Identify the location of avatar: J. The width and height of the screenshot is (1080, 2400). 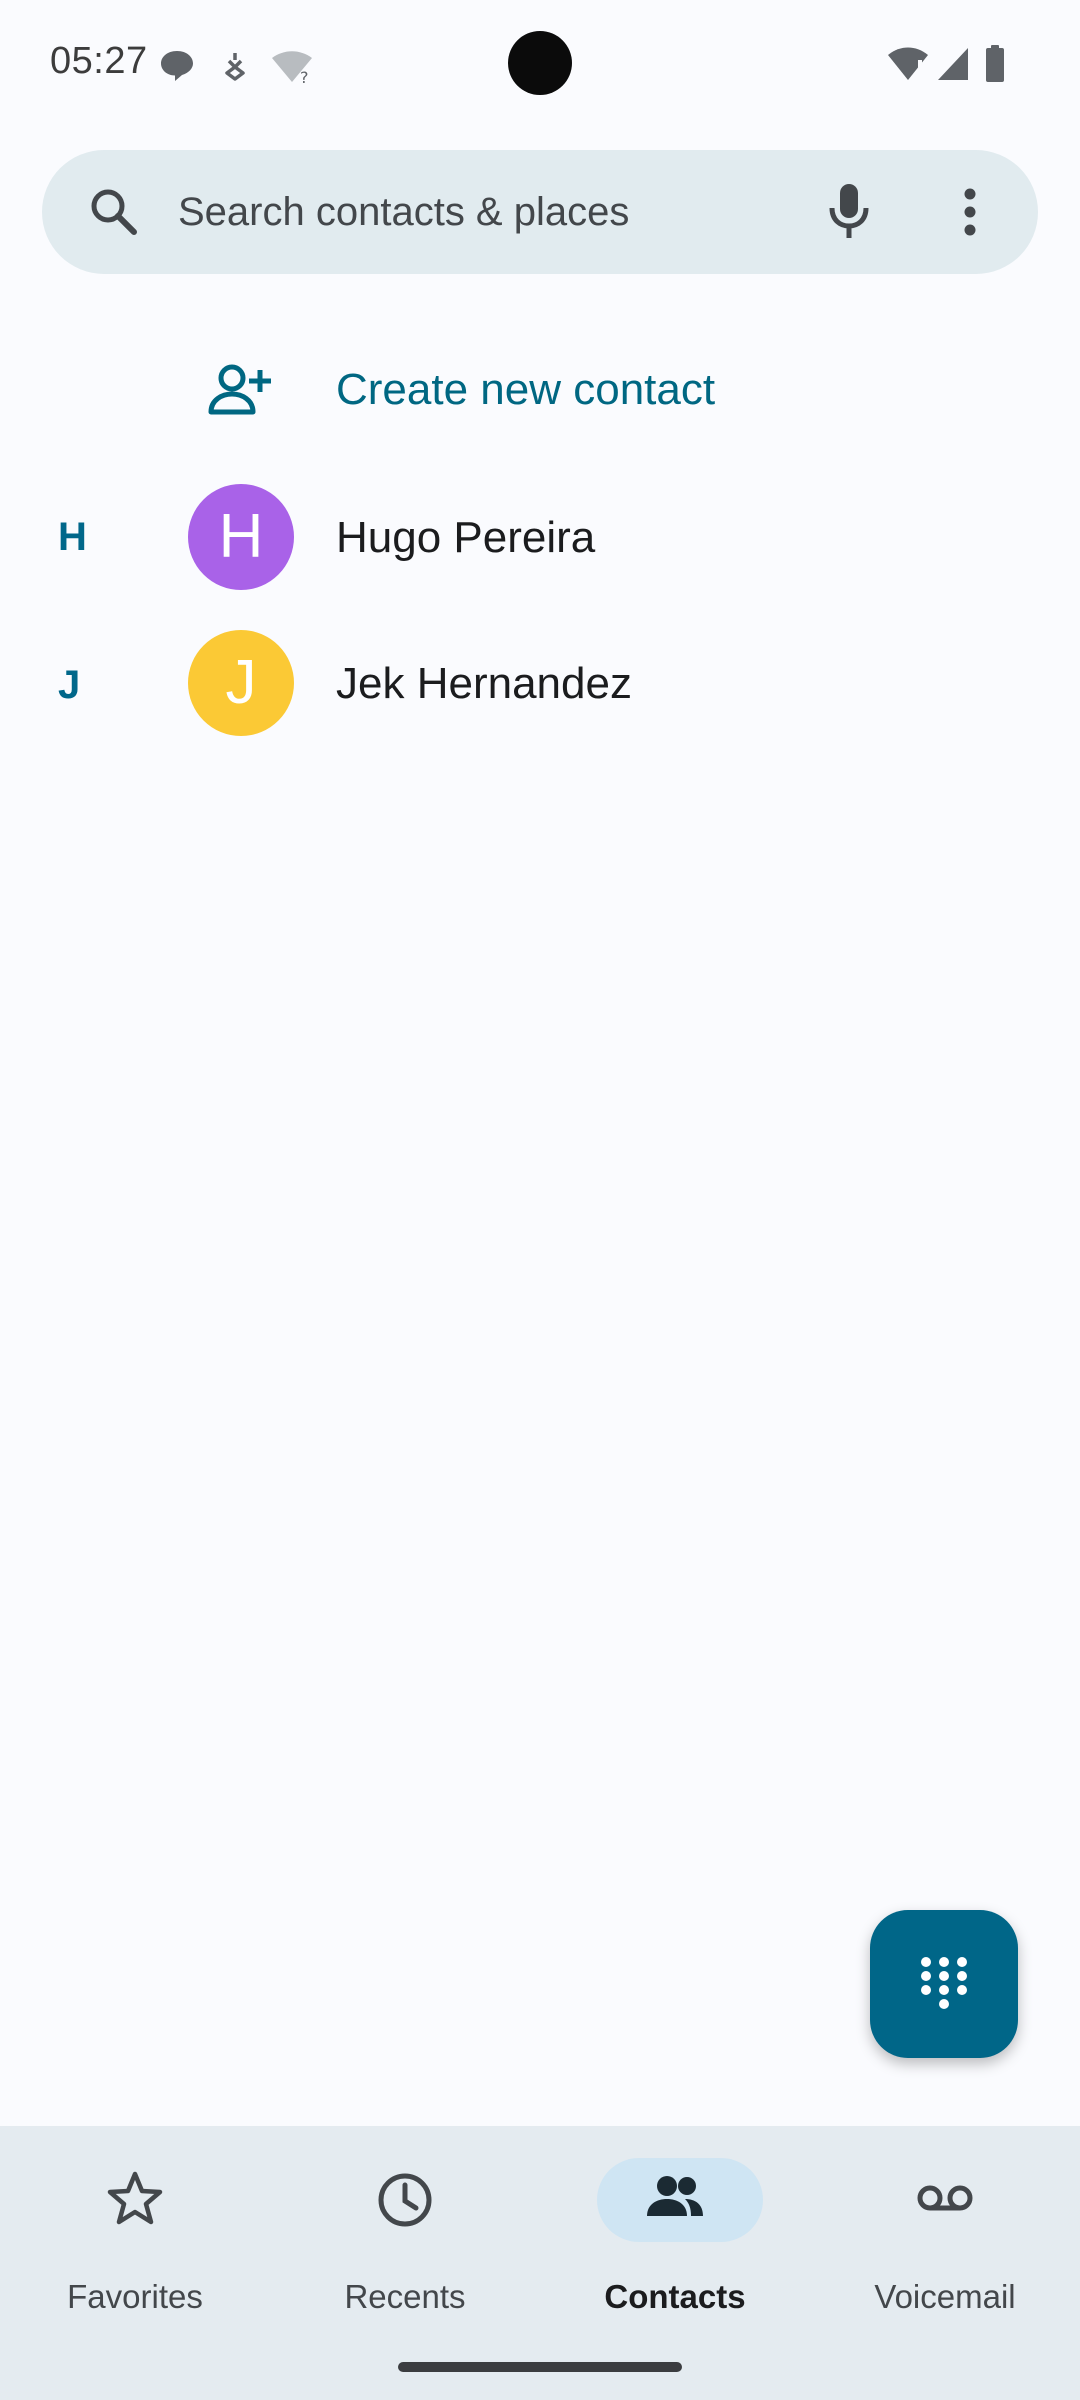
(241, 683).